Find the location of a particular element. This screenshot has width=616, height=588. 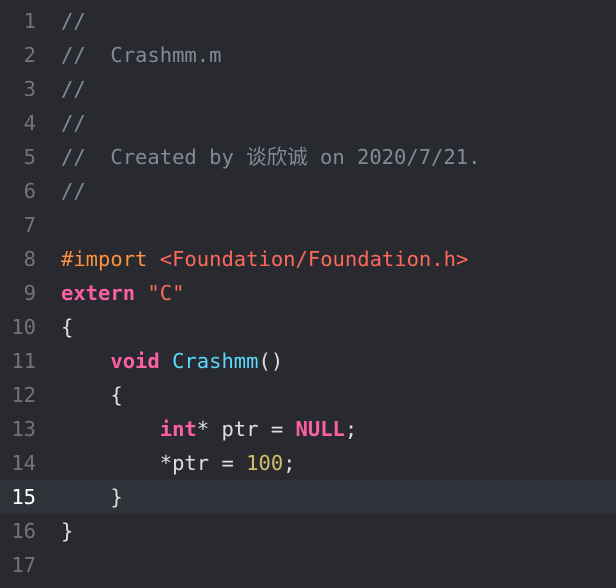

code-token-keyword: extern is located at coordinates (98, 293).